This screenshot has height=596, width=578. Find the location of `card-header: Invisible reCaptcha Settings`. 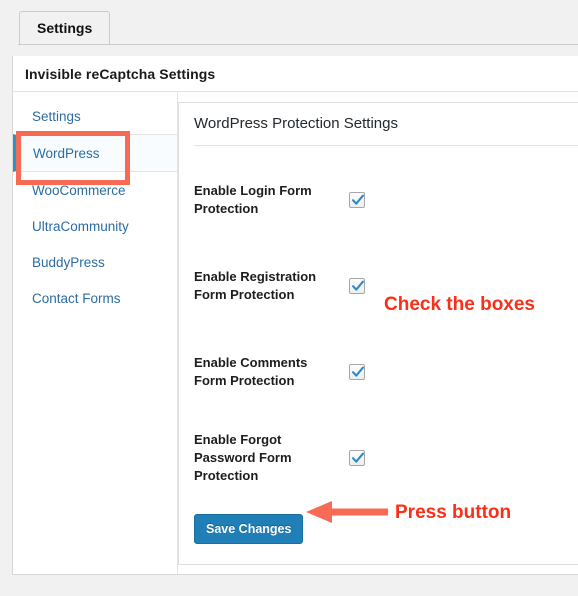

card-header: Invisible reCaptcha Settings is located at coordinates (295, 74).